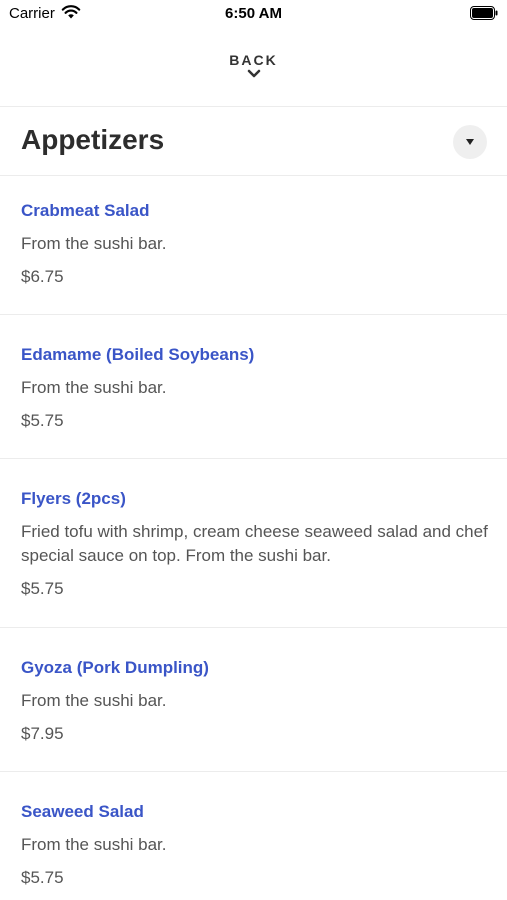  What do you see at coordinates (253, 73) in the screenshot?
I see `chevron-down-icon` at bounding box center [253, 73].